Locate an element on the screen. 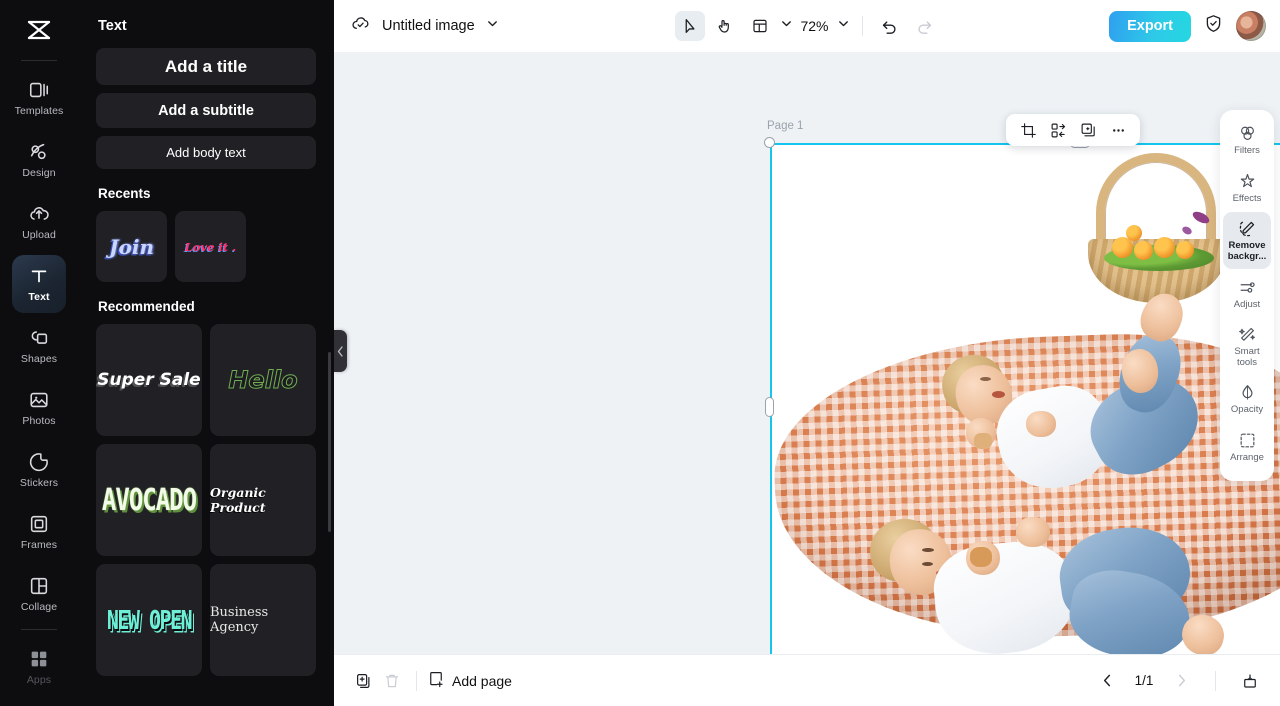  sidebar-item-collage: Collage is located at coordinates (39, 594).